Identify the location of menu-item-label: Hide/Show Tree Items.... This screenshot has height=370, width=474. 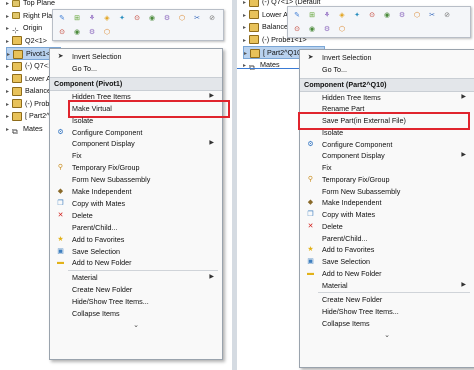
(360, 311).